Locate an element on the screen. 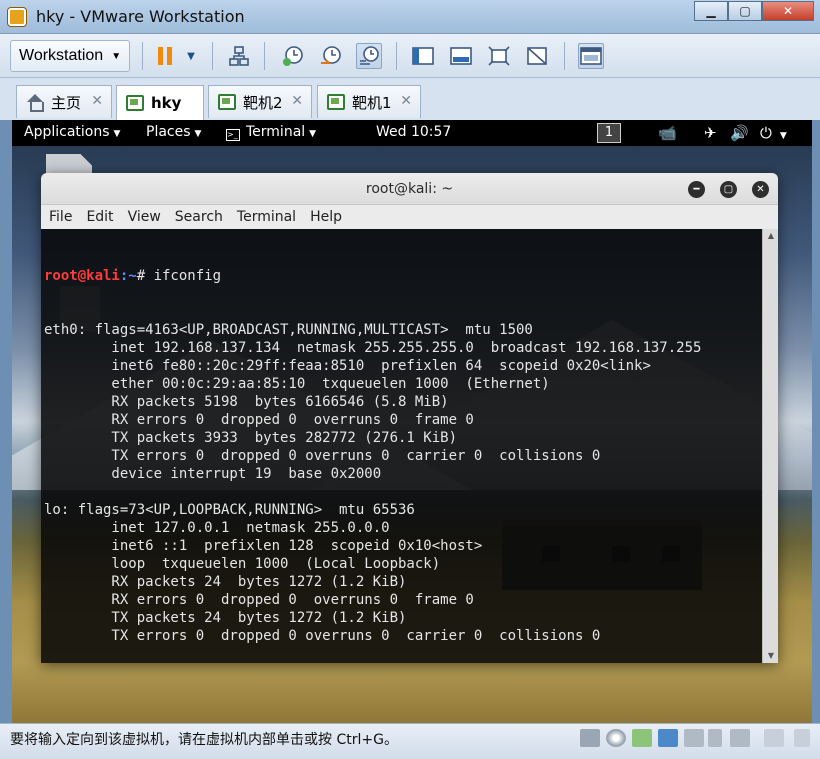 The image size is (820, 759). applications-menu: Applications ▼ is located at coordinates (72, 132).